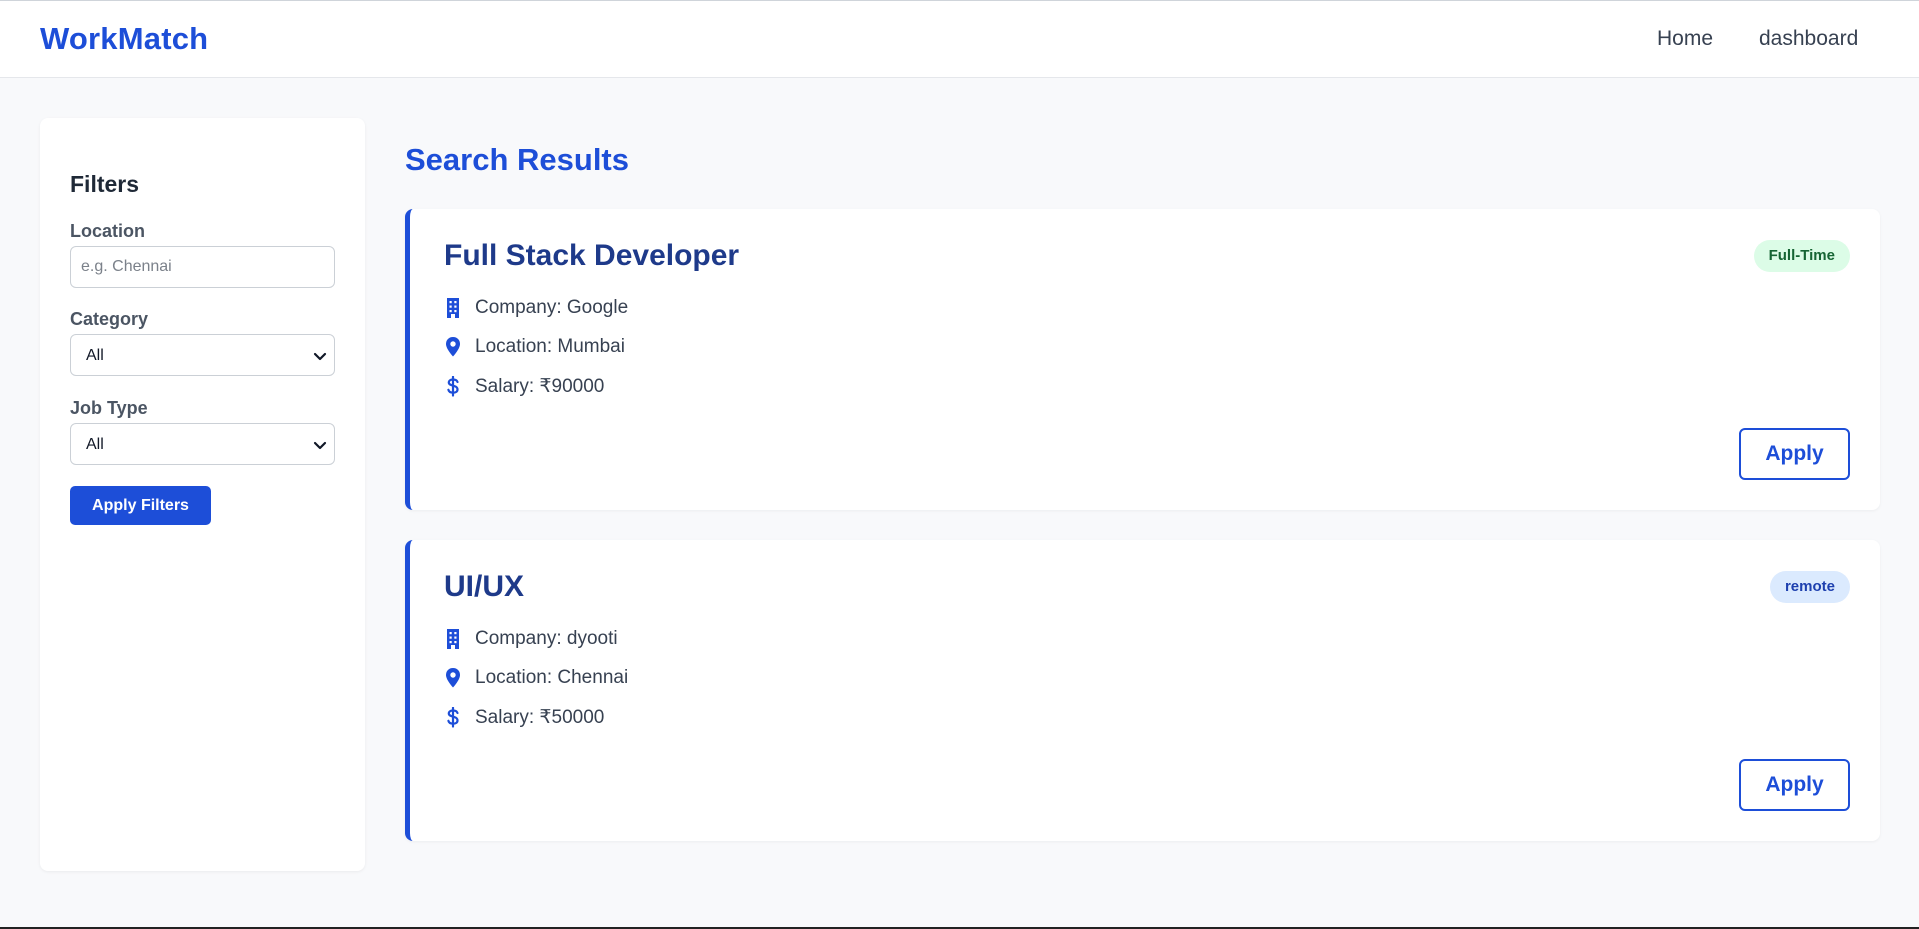  Describe the element at coordinates (1685, 39) in the screenshot. I see `nav-link-home: Home` at that location.